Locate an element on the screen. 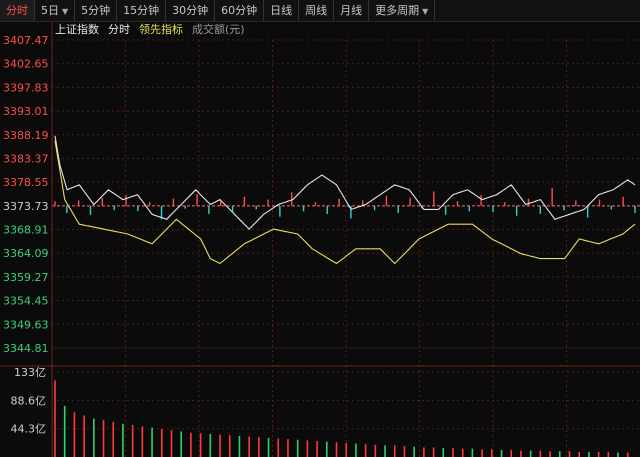 The image size is (640, 457). price-tick-label: 3393.01 is located at coordinates (26, 111).